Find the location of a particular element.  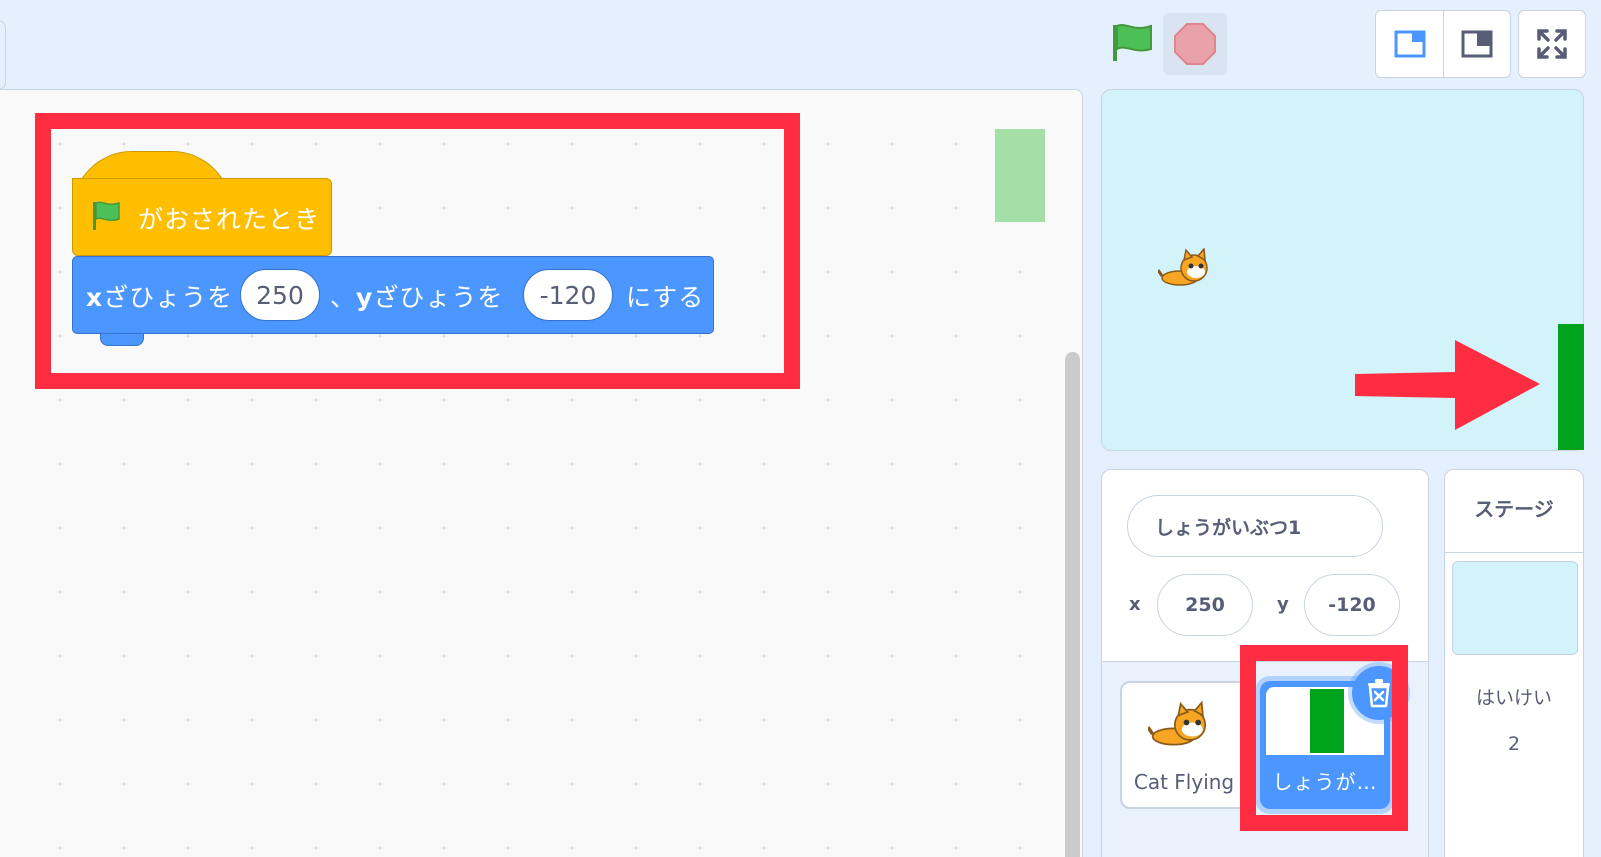

sprite-corner-indicator is located at coordinates (1020, 175).